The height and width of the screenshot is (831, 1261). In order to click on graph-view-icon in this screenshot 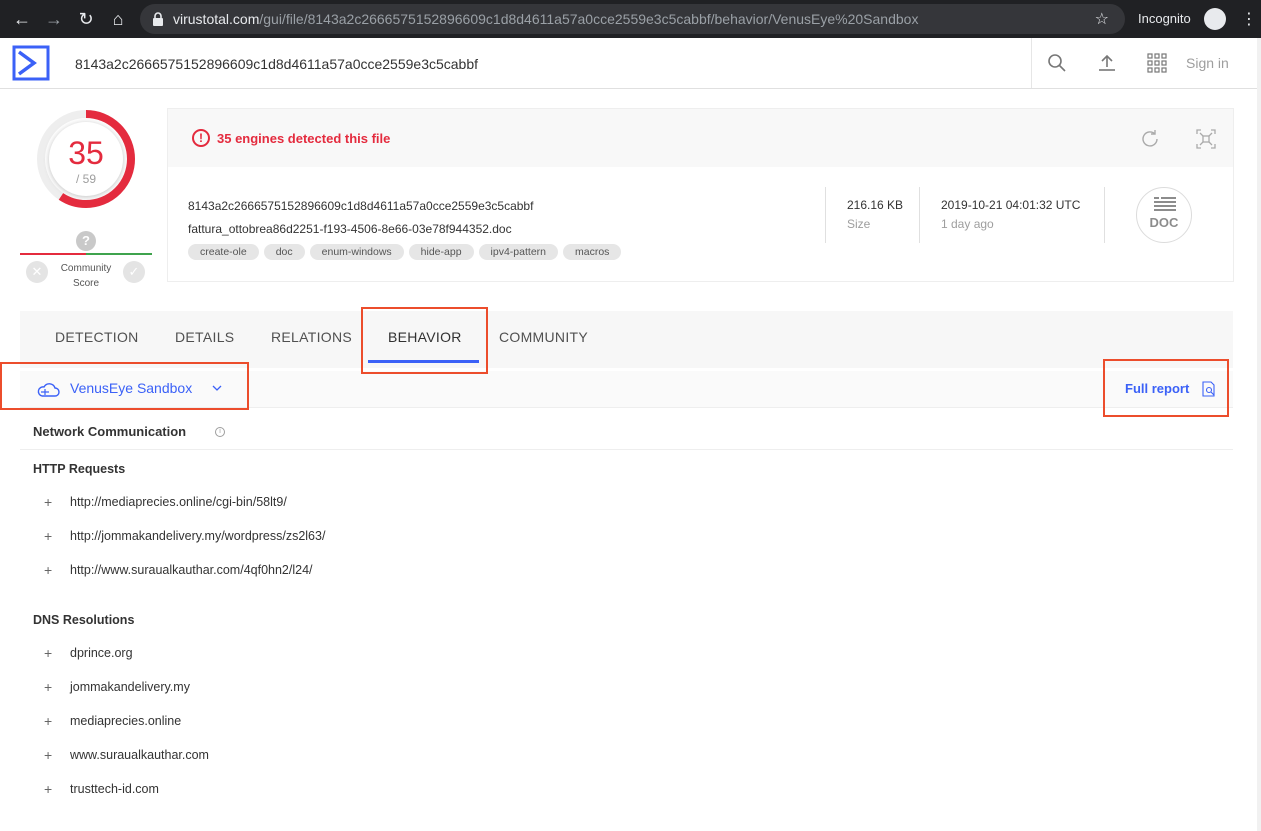, I will do `click(1206, 139)`.